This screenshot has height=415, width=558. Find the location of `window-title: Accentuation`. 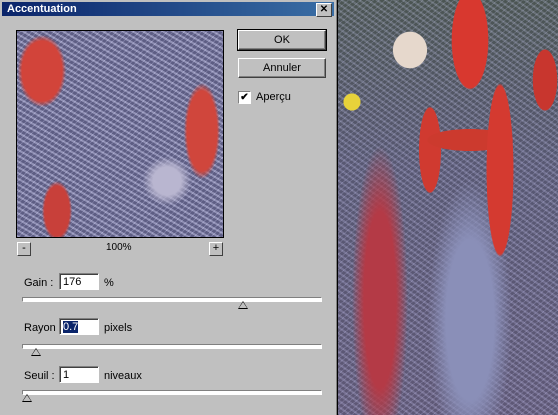

window-title: Accentuation is located at coordinates (42, 9).